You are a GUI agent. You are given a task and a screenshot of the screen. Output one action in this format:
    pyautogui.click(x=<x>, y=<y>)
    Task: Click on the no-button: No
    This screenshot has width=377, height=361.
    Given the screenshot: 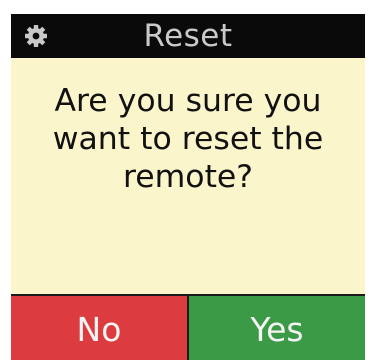 What is the action you would take?
    pyautogui.click(x=100, y=328)
    